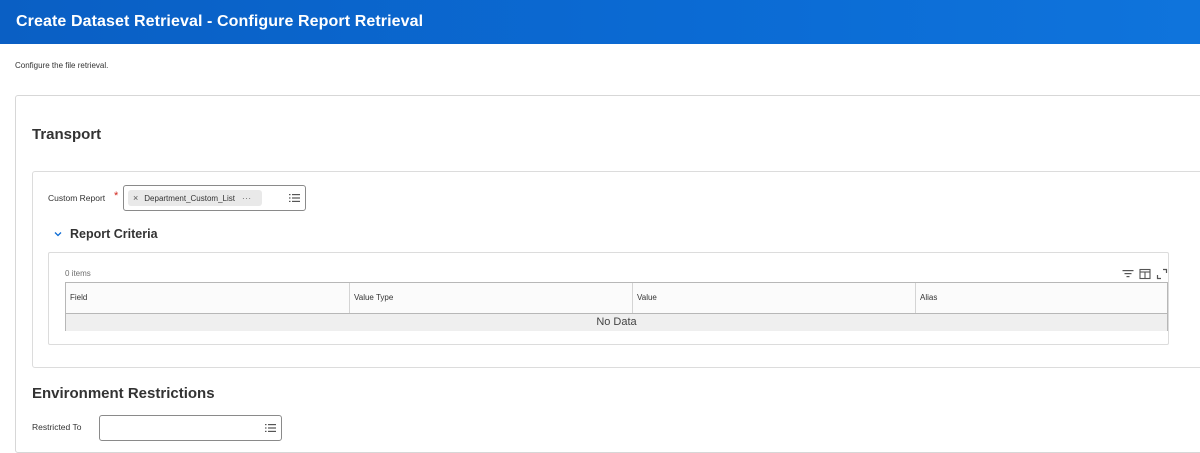 This screenshot has width=1200, height=453. Describe the element at coordinates (247, 198) in the screenshot. I see `related-actions-icon: ···` at that location.